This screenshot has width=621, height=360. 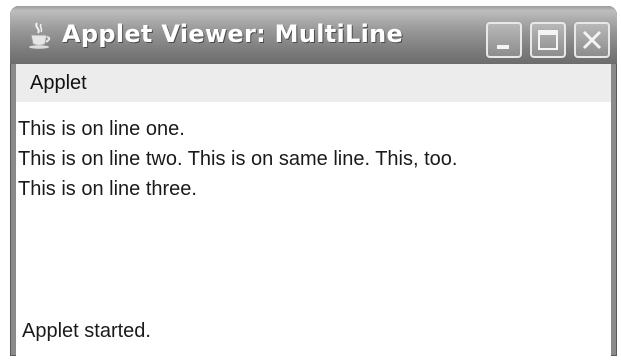 I want to click on status-bar-text: Applet started., so click(x=86, y=331).